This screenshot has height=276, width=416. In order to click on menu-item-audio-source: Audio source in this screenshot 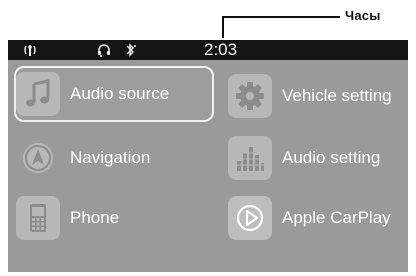, I will do `click(114, 94)`.